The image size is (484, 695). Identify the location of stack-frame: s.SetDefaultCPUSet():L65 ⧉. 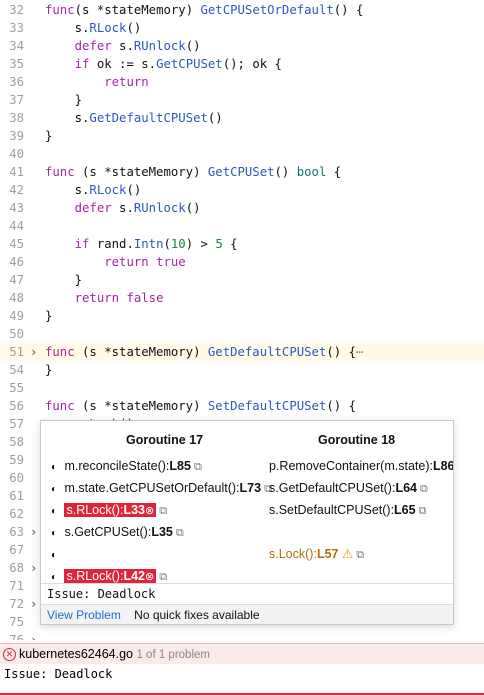
(348, 510).